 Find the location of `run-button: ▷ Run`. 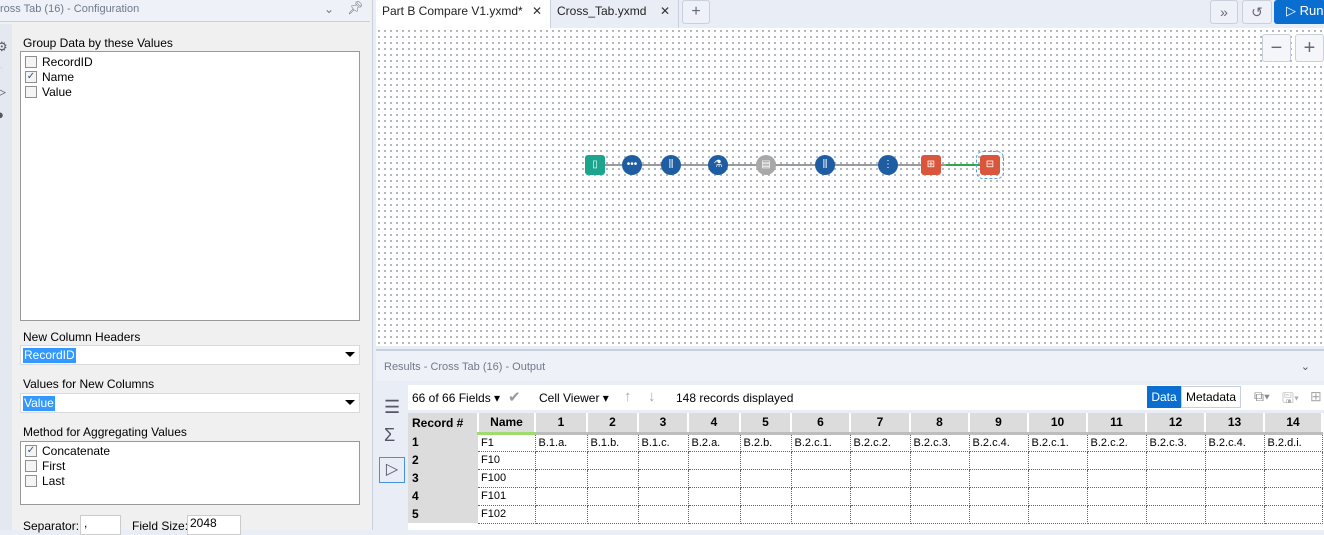

run-button: ▷ Run is located at coordinates (1299, 12).